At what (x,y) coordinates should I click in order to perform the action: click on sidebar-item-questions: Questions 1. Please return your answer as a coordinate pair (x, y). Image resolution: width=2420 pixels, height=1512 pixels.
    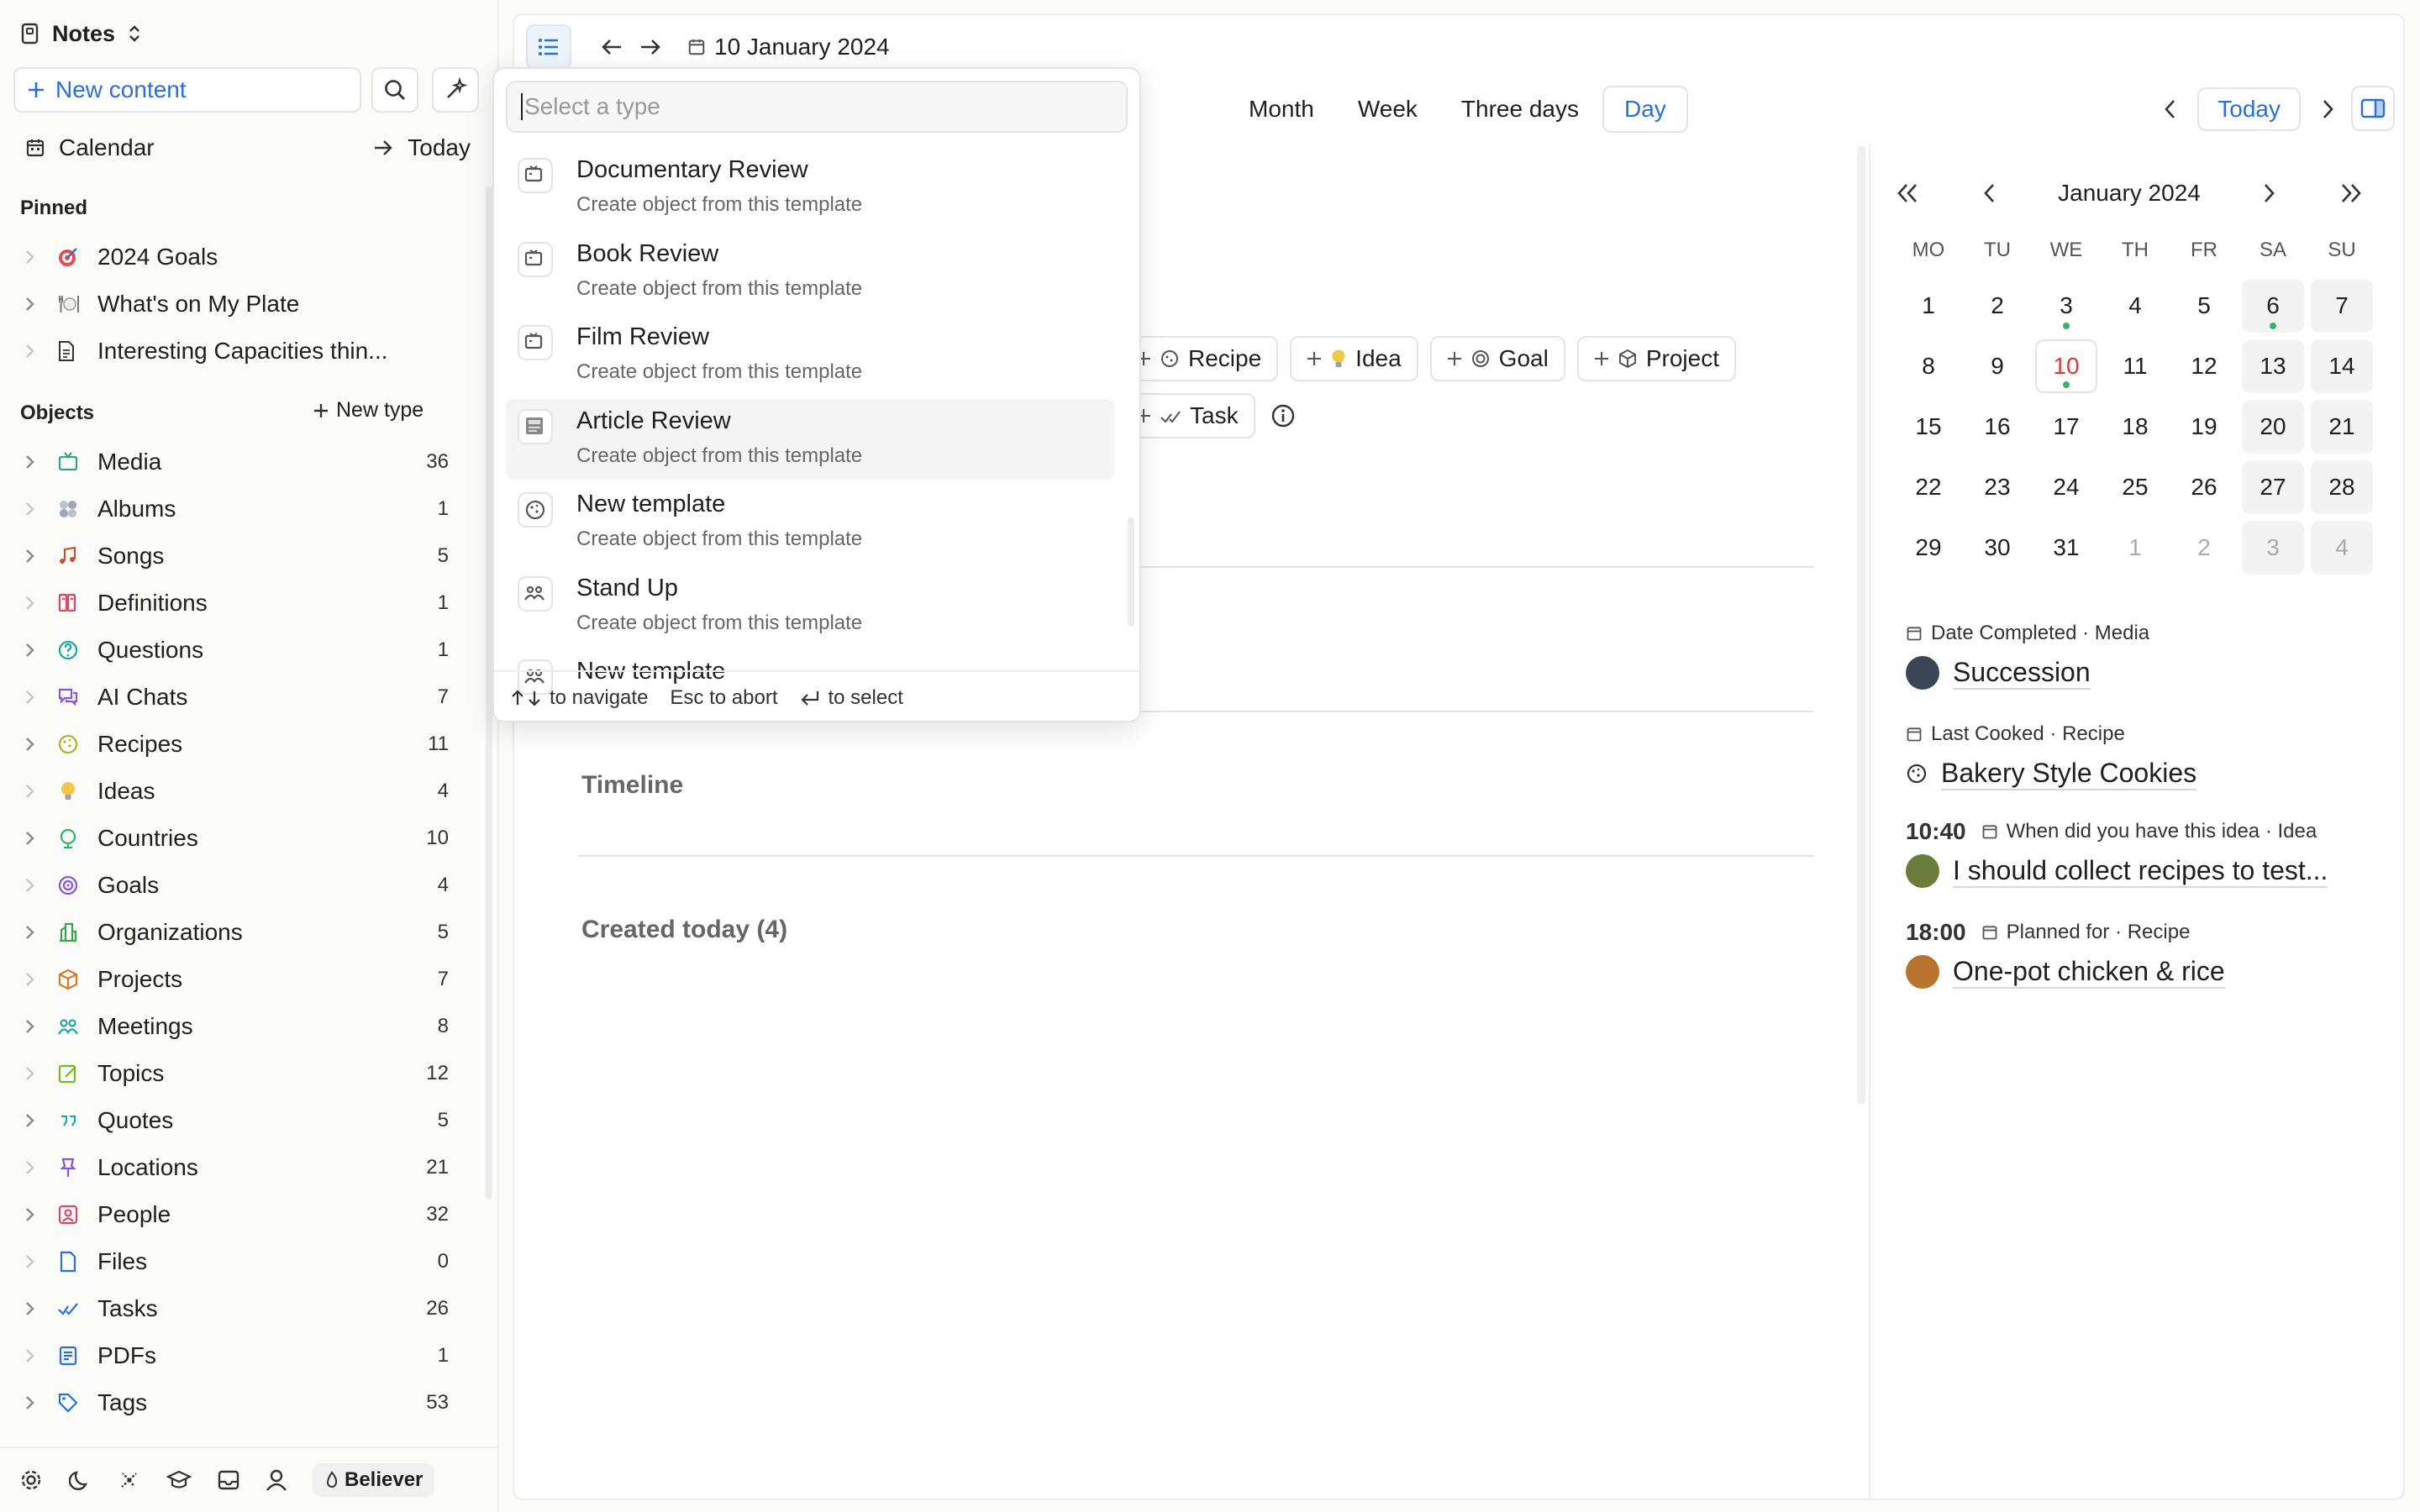
    Looking at the image, I should click on (236, 650).